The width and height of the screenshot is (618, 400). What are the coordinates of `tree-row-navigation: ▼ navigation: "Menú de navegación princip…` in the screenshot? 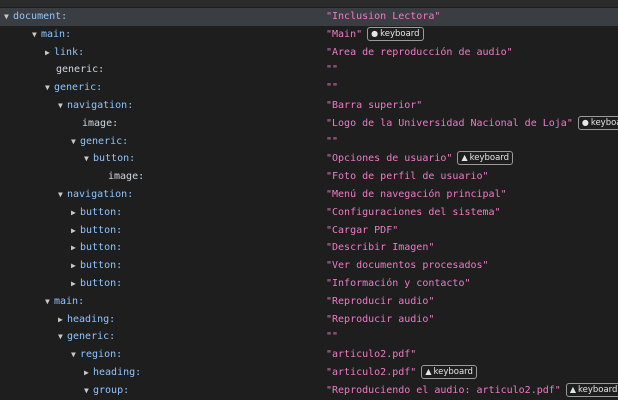 It's located at (309, 195).